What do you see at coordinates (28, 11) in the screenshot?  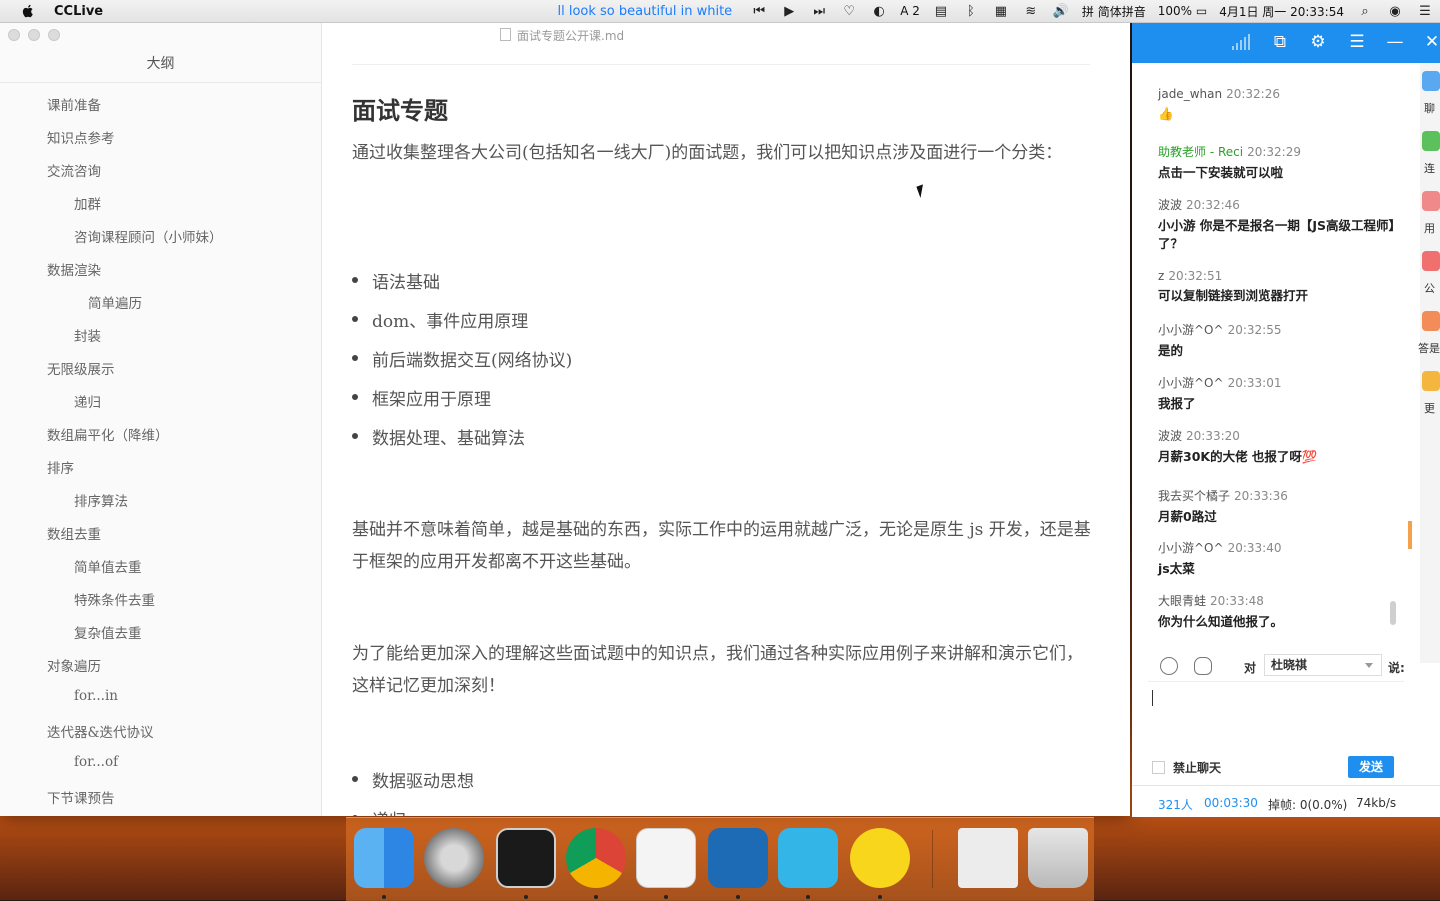 I see `apple-menu-icon` at bounding box center [28, 11].